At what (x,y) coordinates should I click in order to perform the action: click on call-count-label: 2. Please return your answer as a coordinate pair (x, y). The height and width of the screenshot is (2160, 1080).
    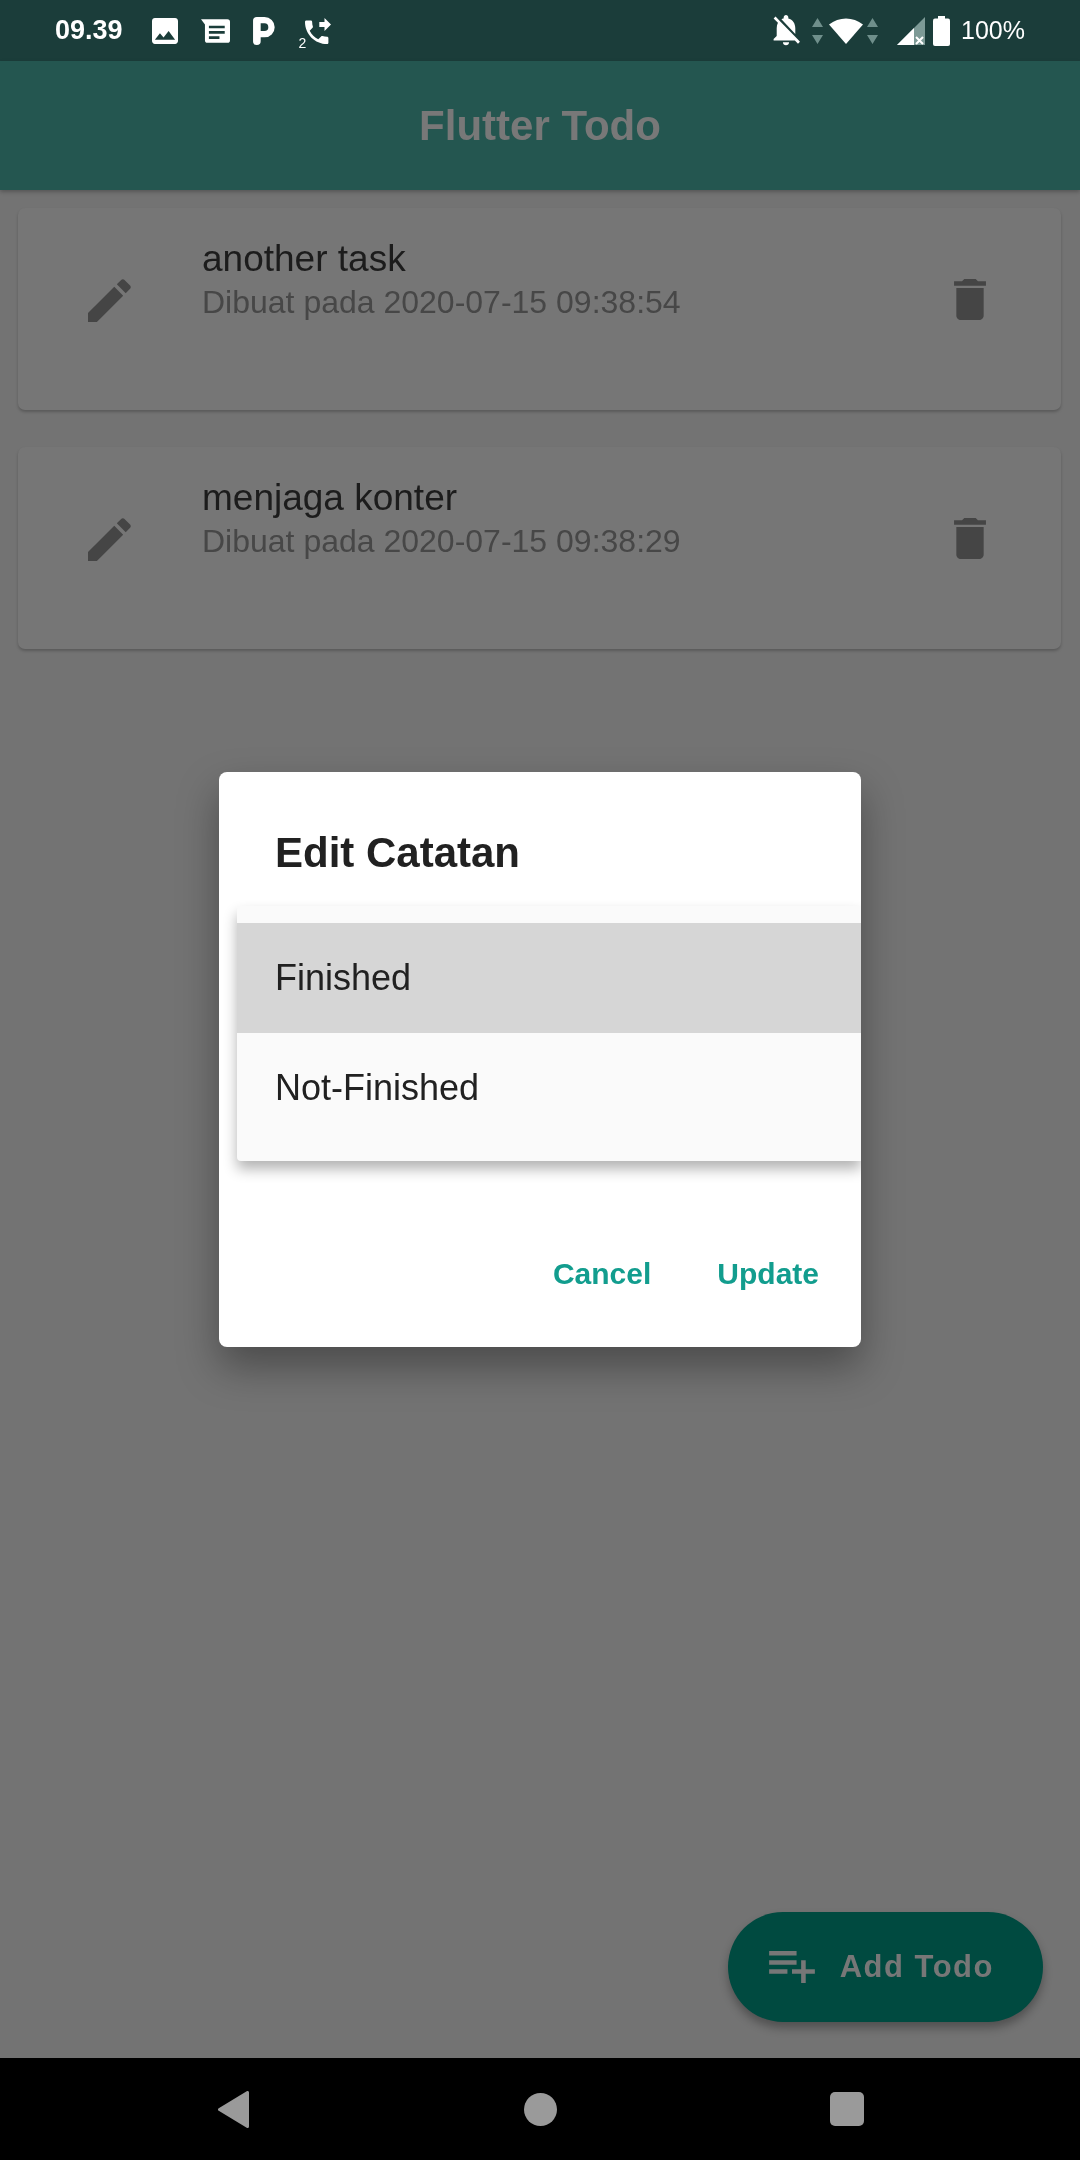
    Looking at the image, I should click on (302, 42).